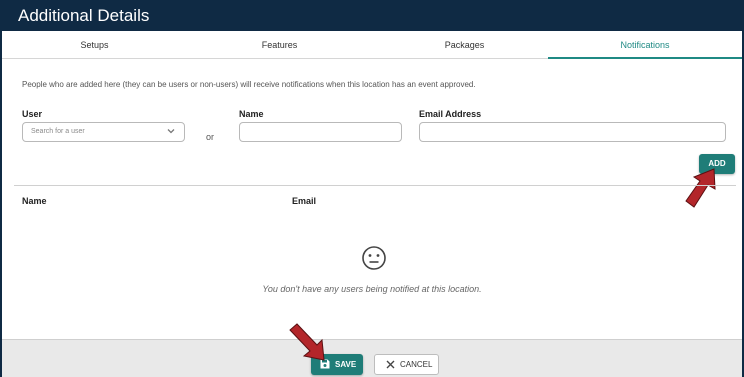 This screenshot has height=377, width=744. I want to click on tab-features: Features, so click(279, 45).